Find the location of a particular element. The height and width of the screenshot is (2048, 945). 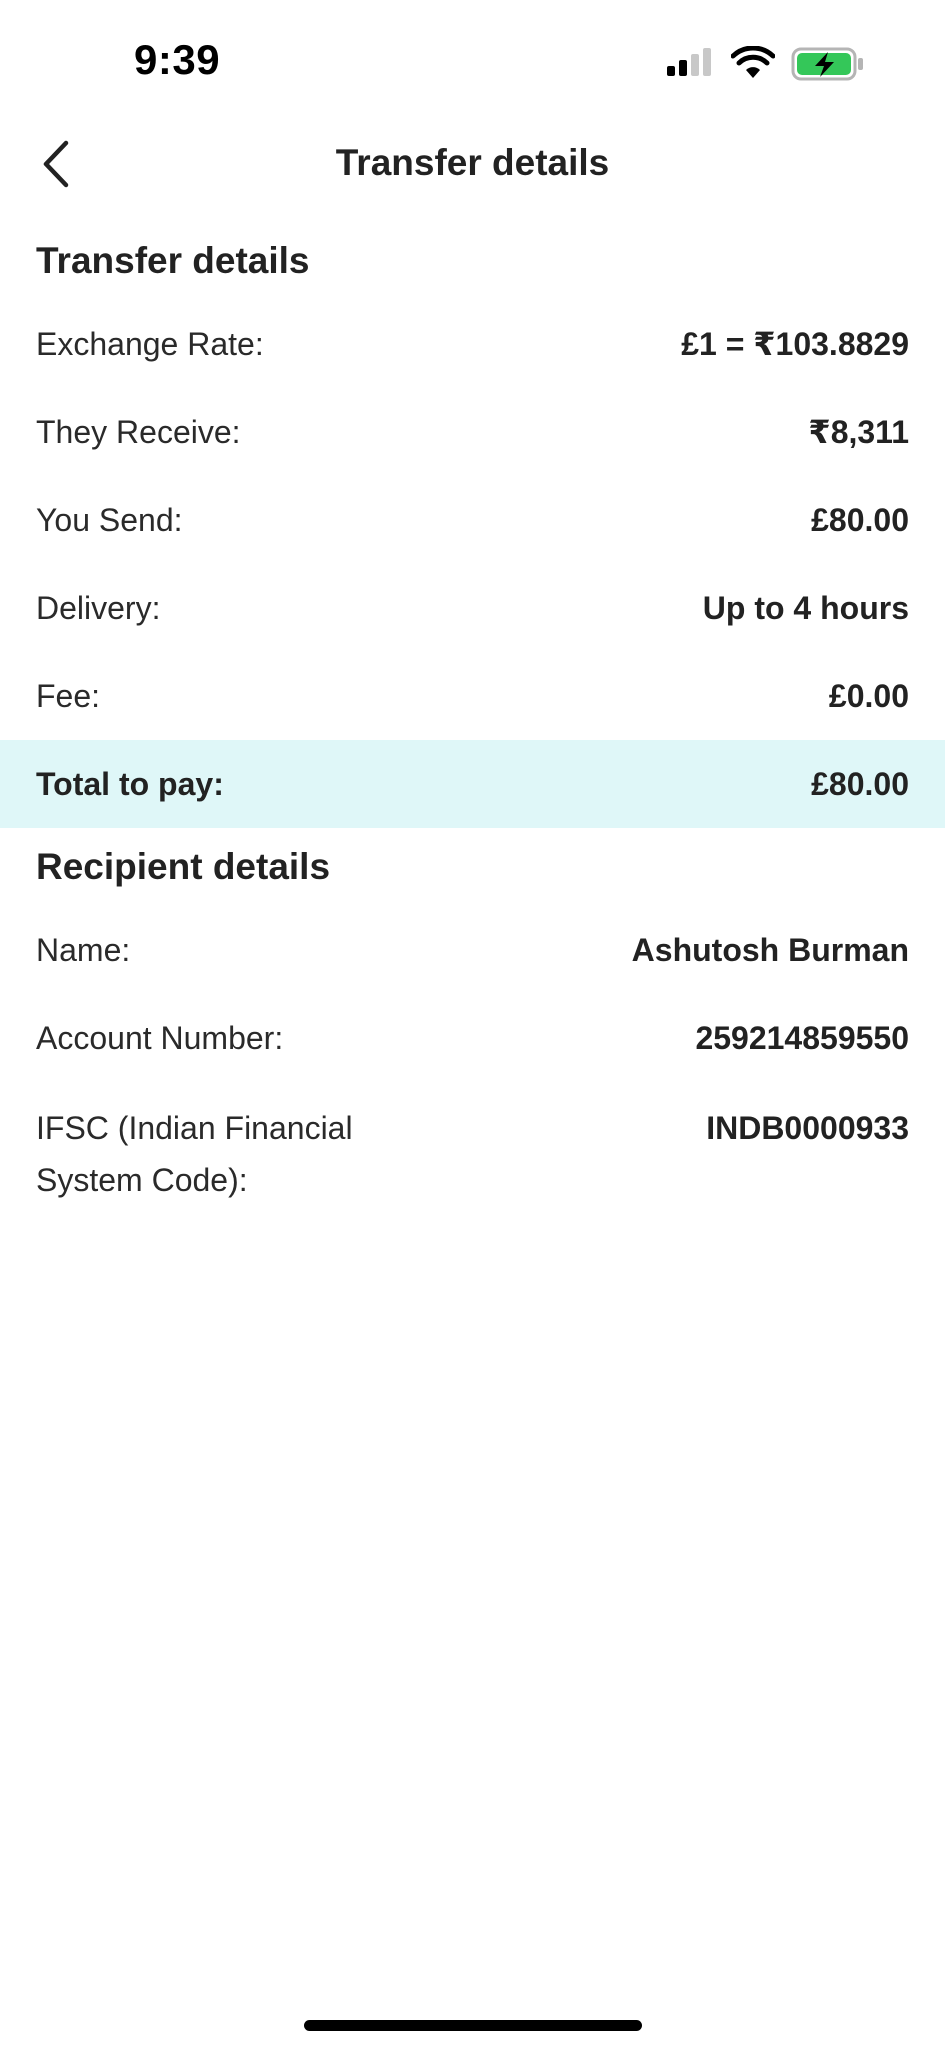

row-label: Fee: is located at coordinates (68, 695).